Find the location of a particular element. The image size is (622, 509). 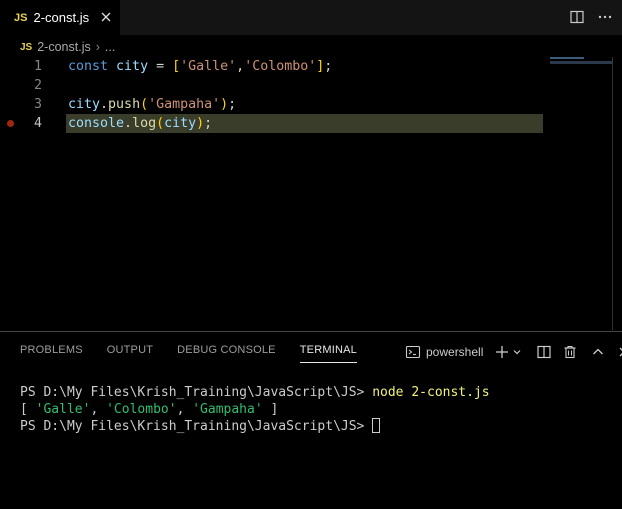

terminal-cursor is located at coordinates (376, 425).